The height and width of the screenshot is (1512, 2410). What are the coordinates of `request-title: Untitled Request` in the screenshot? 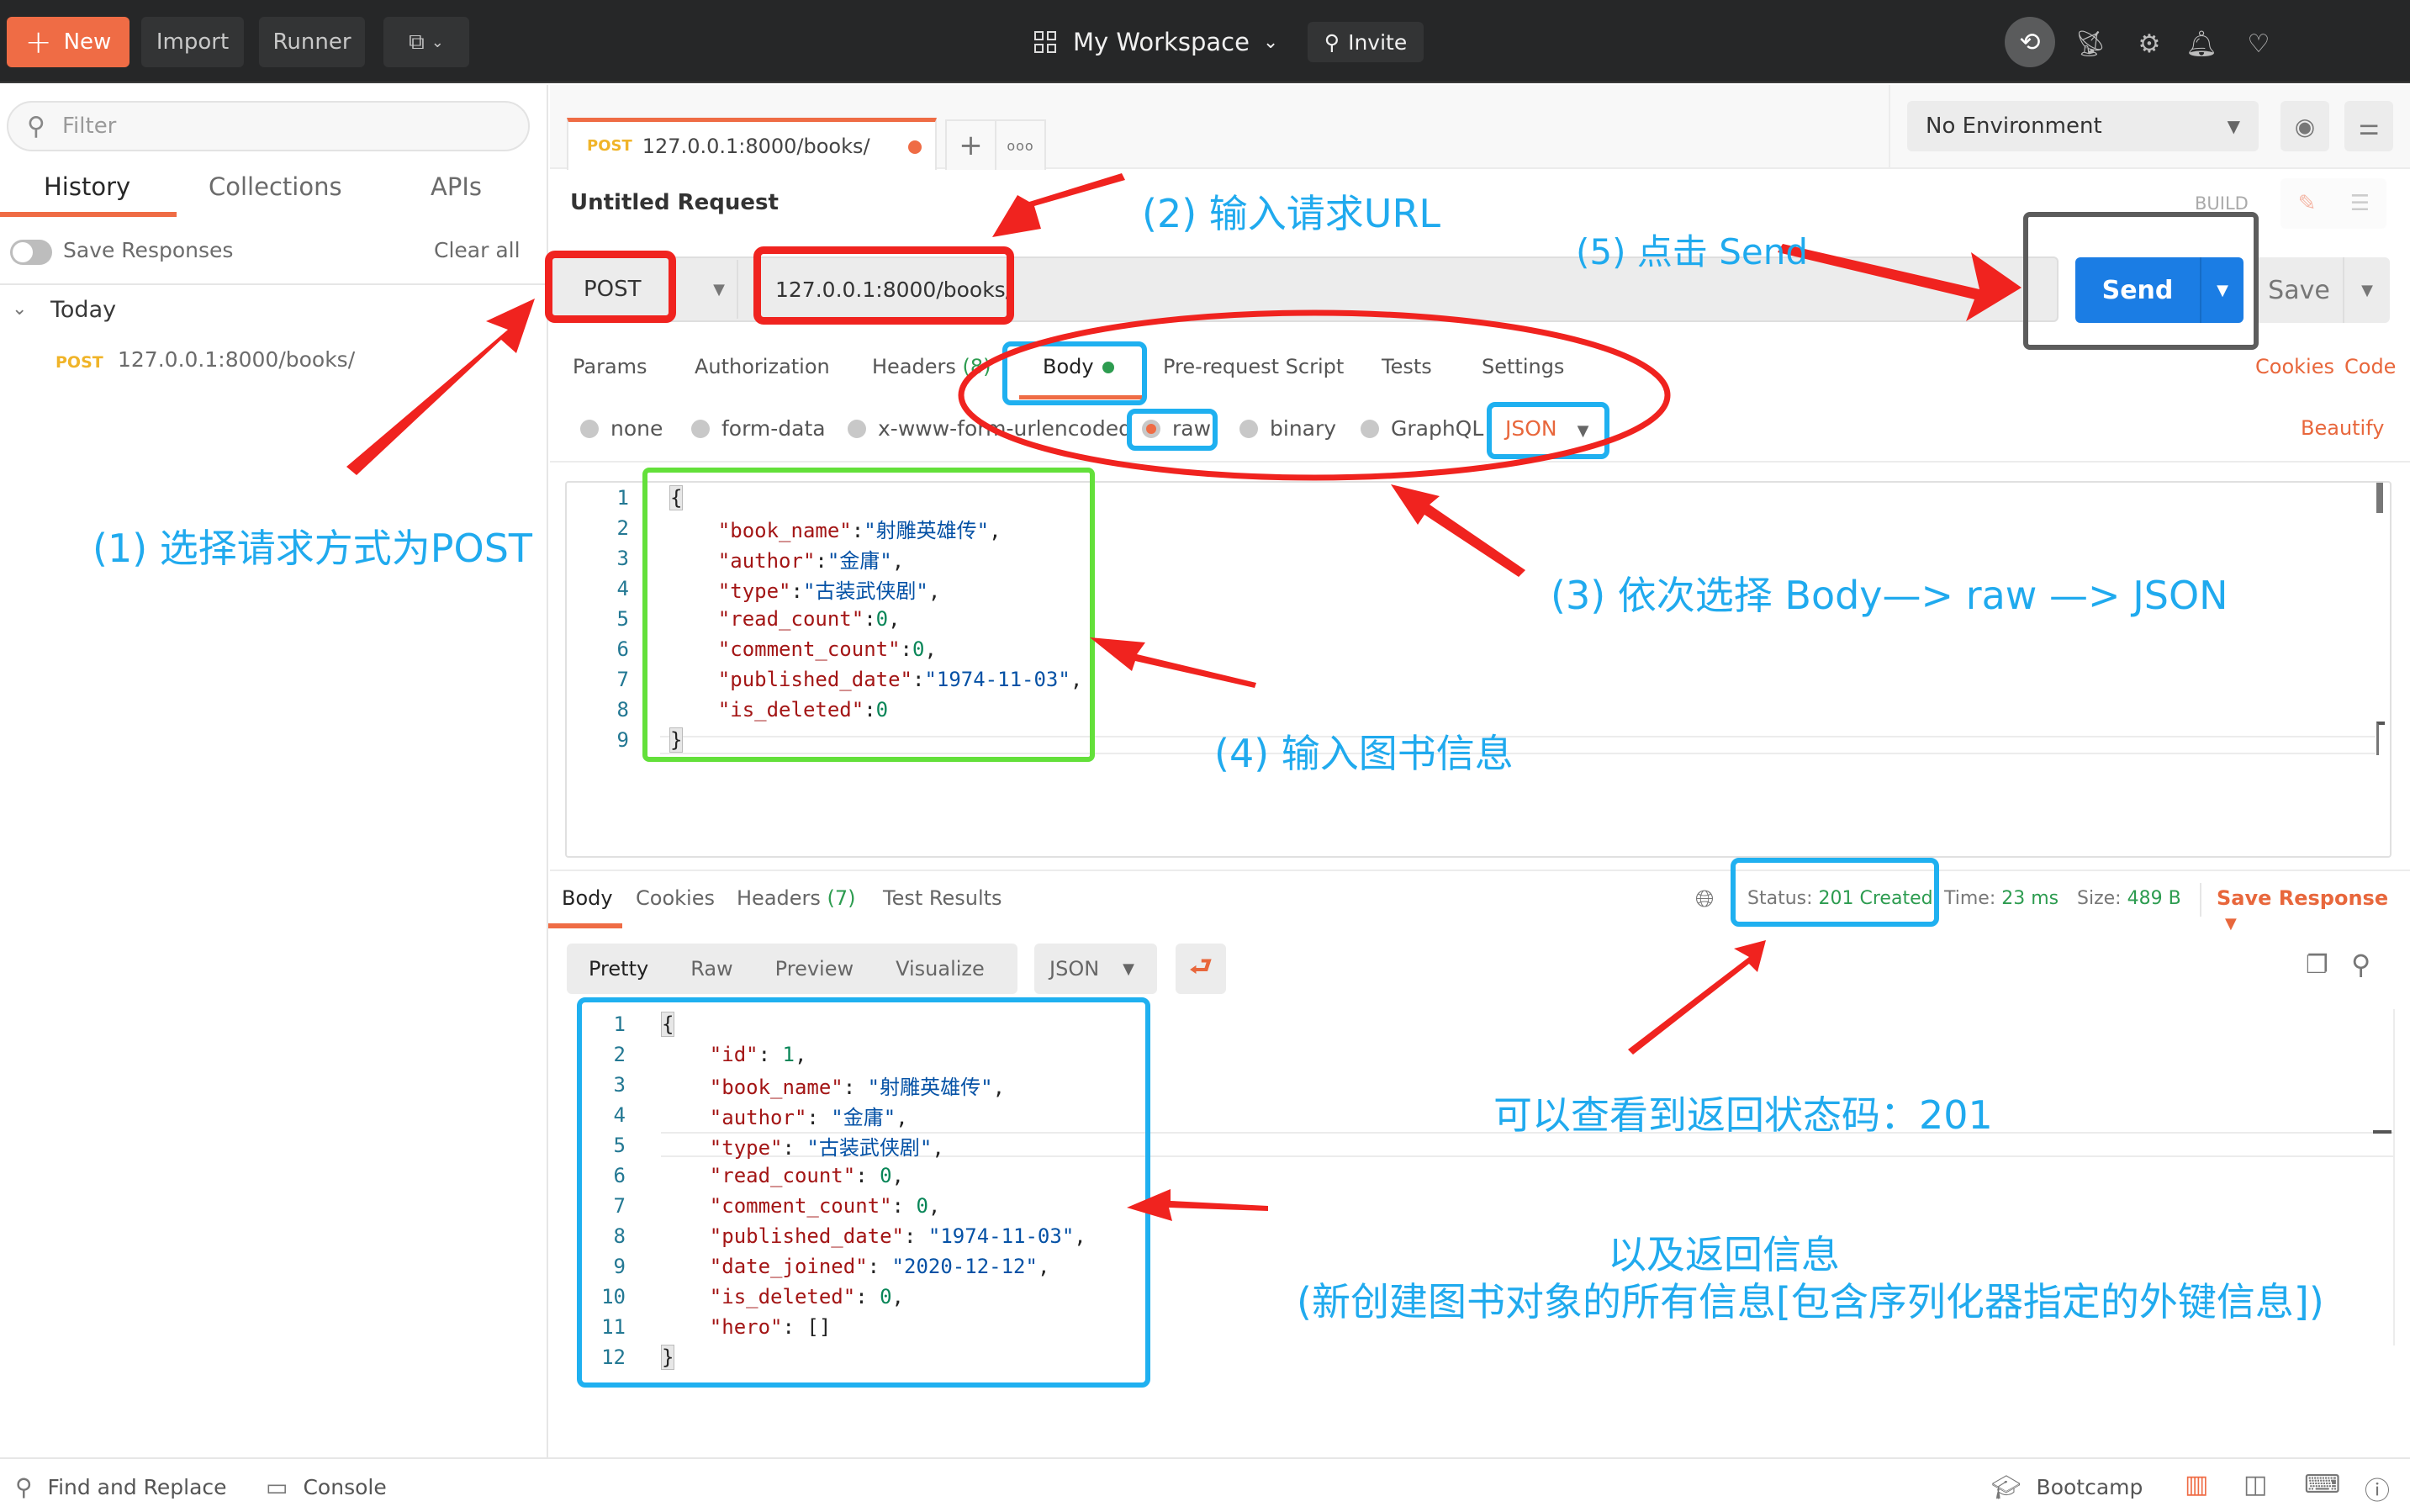 It's located at (674, 202).